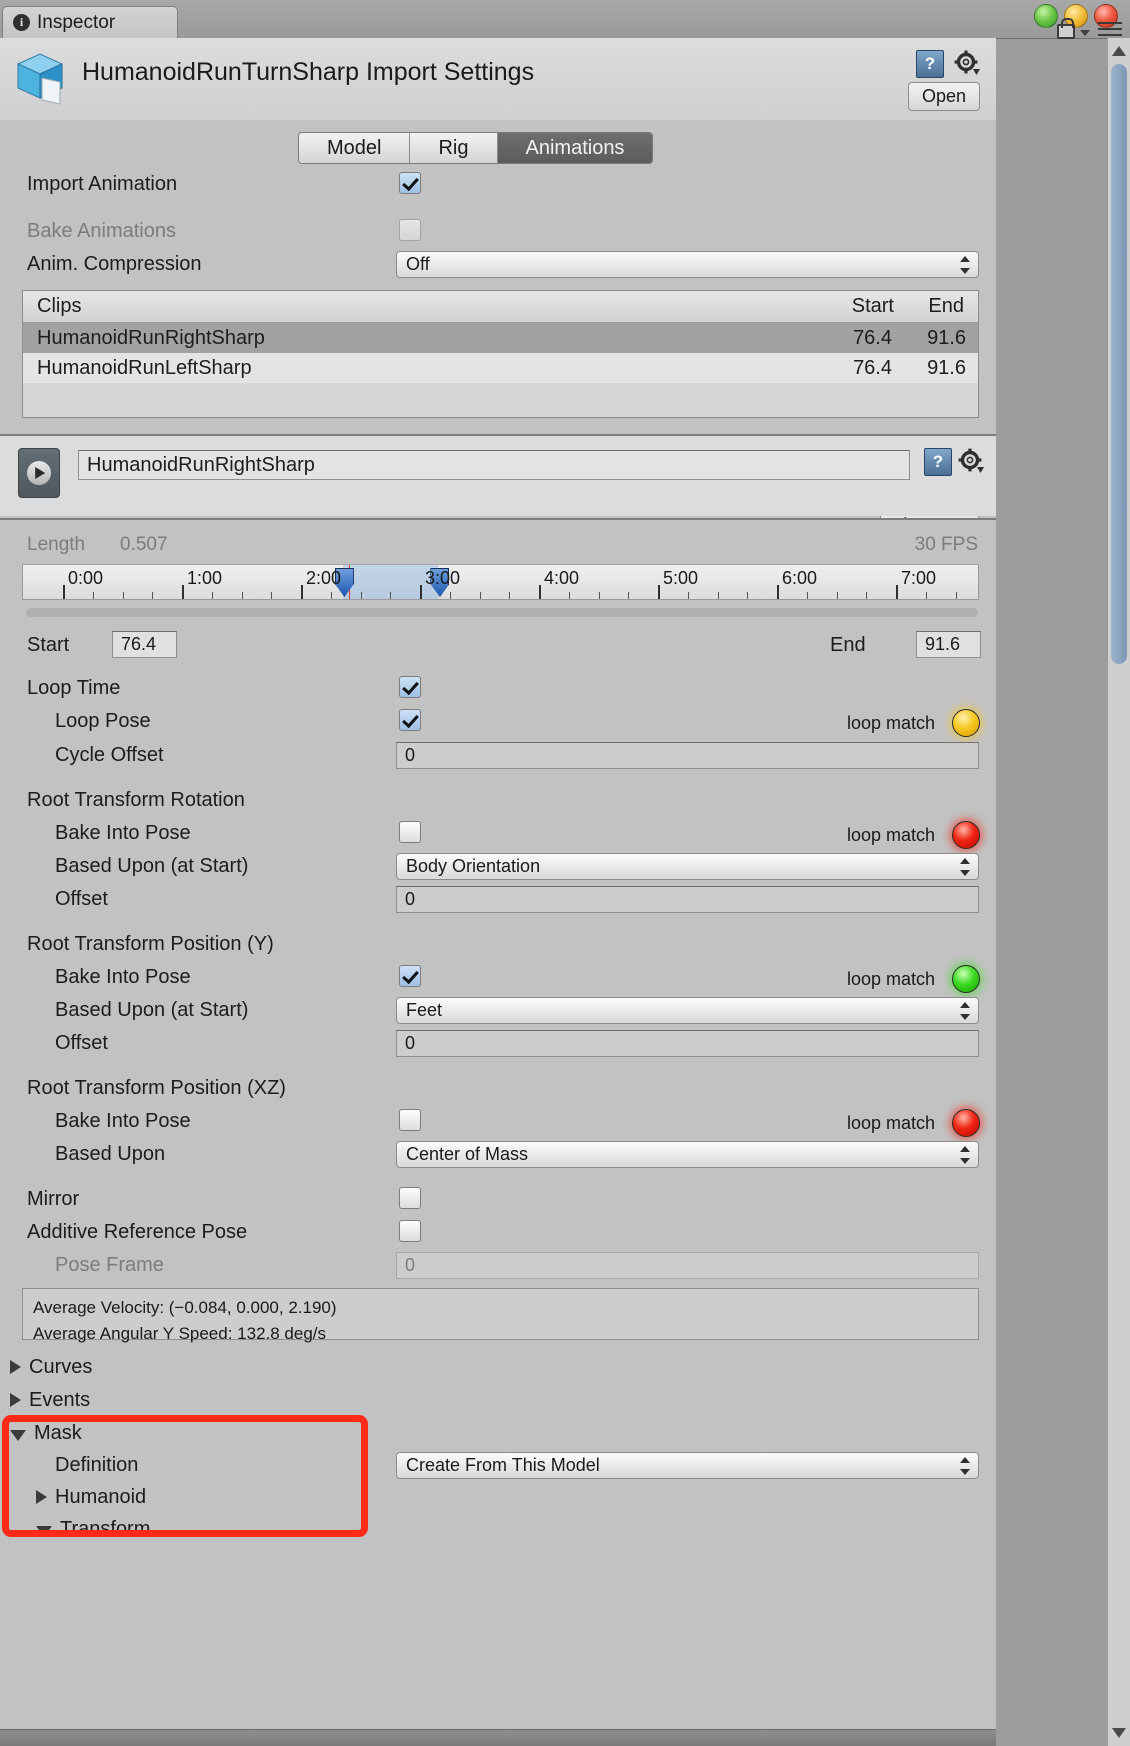 This screenshot has width=1130, height=1746. Describe the element at coordinates (498, 1200) in the screenshot. I see `mirror-row: Mirror` at that location.